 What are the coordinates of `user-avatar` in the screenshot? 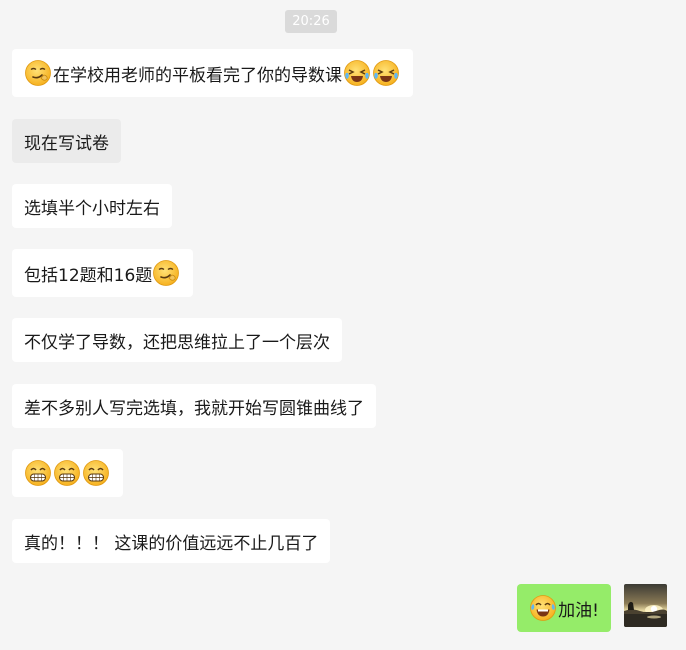 It's located at (645, 605).